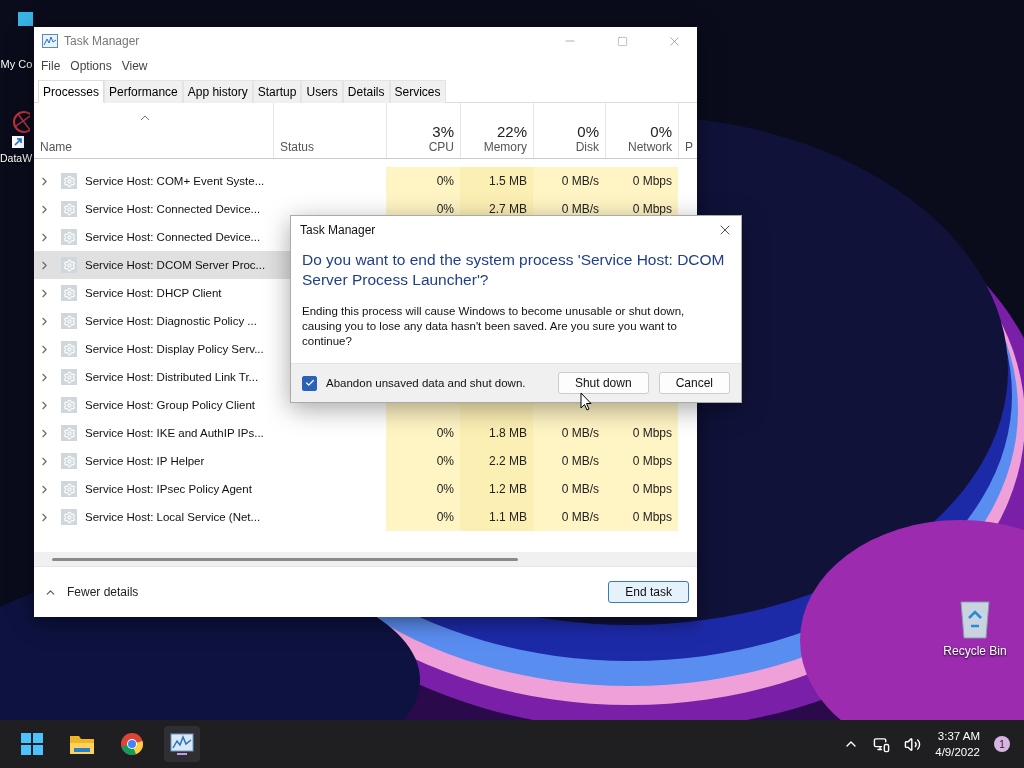  What do you see at coordinates (514, 270) in the screenshot?
I see `dialog-heading: Do you want to end the system process 'Service Host: DCOM Server Process Launcher'?` at bounding box center [514, 270].